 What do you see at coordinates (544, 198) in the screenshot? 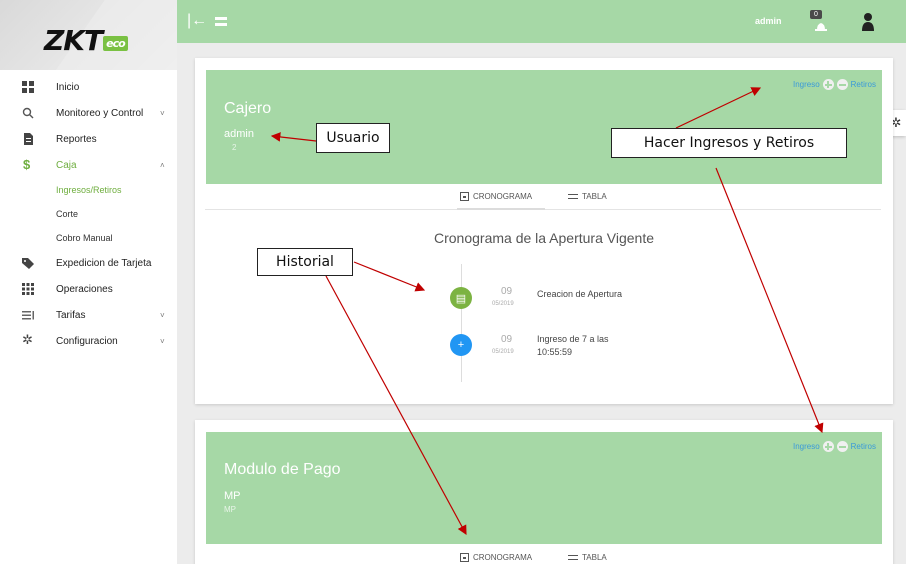
I see `cajero-tabs: CRONOGRAMA TABLA` at bounding box center [544, 198].